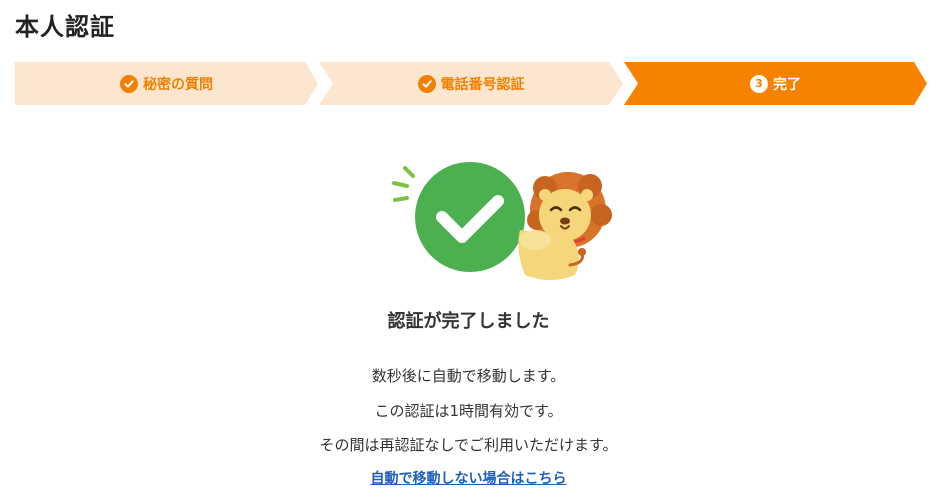 This screenshot has height=499, width=937. Describe the element at coordinates (468, 321) in the screenshot. I see `success-heading: 認証が完了しました` at that location.